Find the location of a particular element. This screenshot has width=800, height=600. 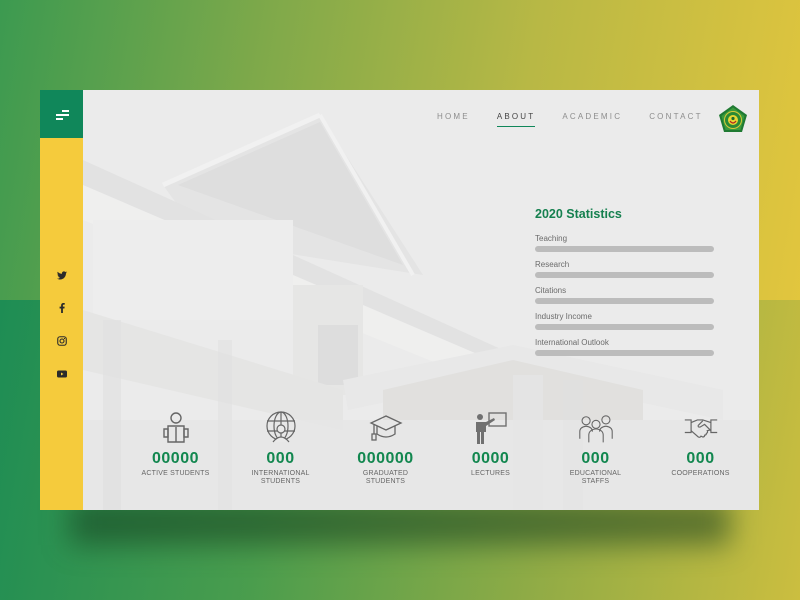

stat-label: International Outlook is located at coordinates (572, 342).